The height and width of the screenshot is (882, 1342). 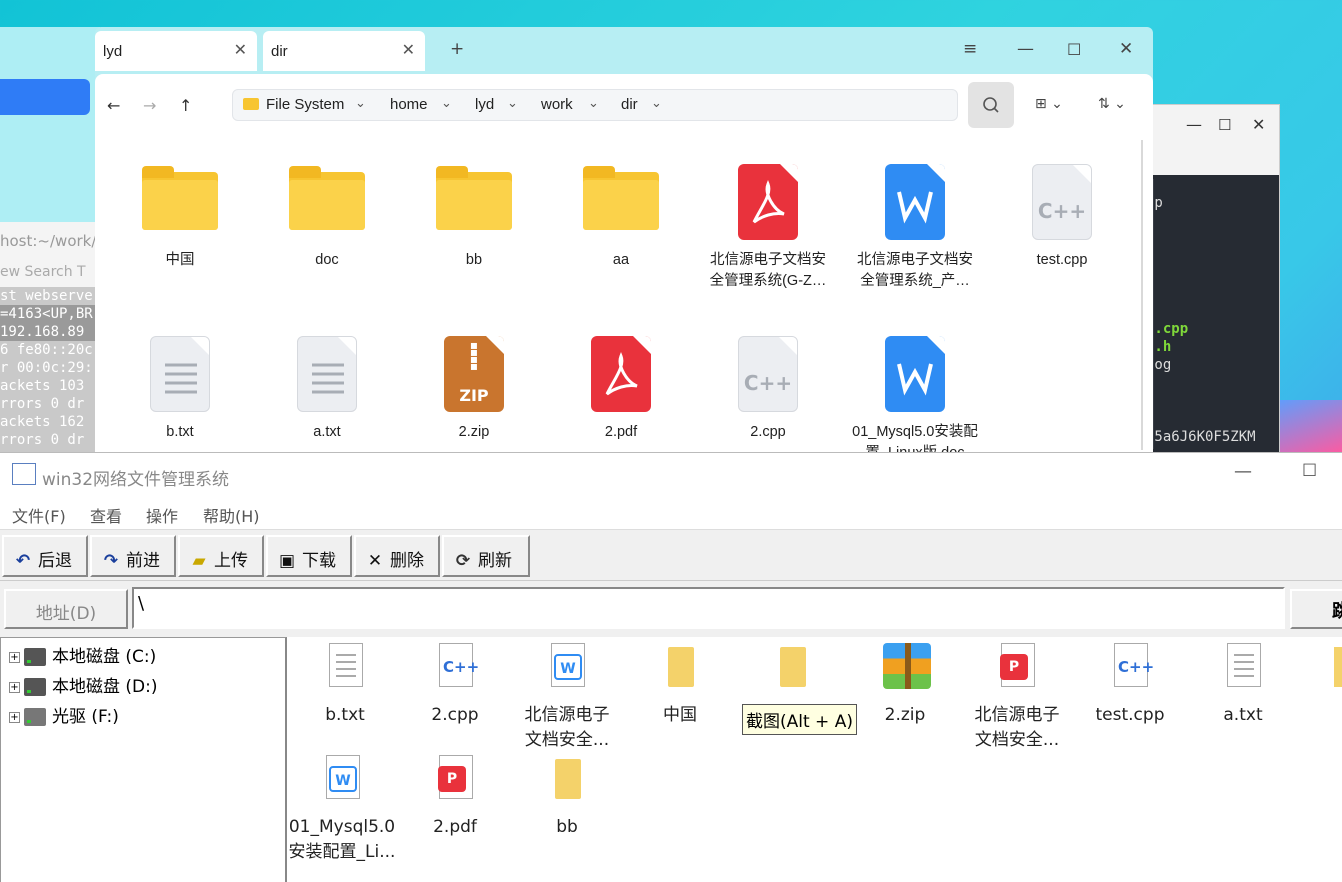 I want to click on open-folder-icon: ▰, so click(x=199, y=561).